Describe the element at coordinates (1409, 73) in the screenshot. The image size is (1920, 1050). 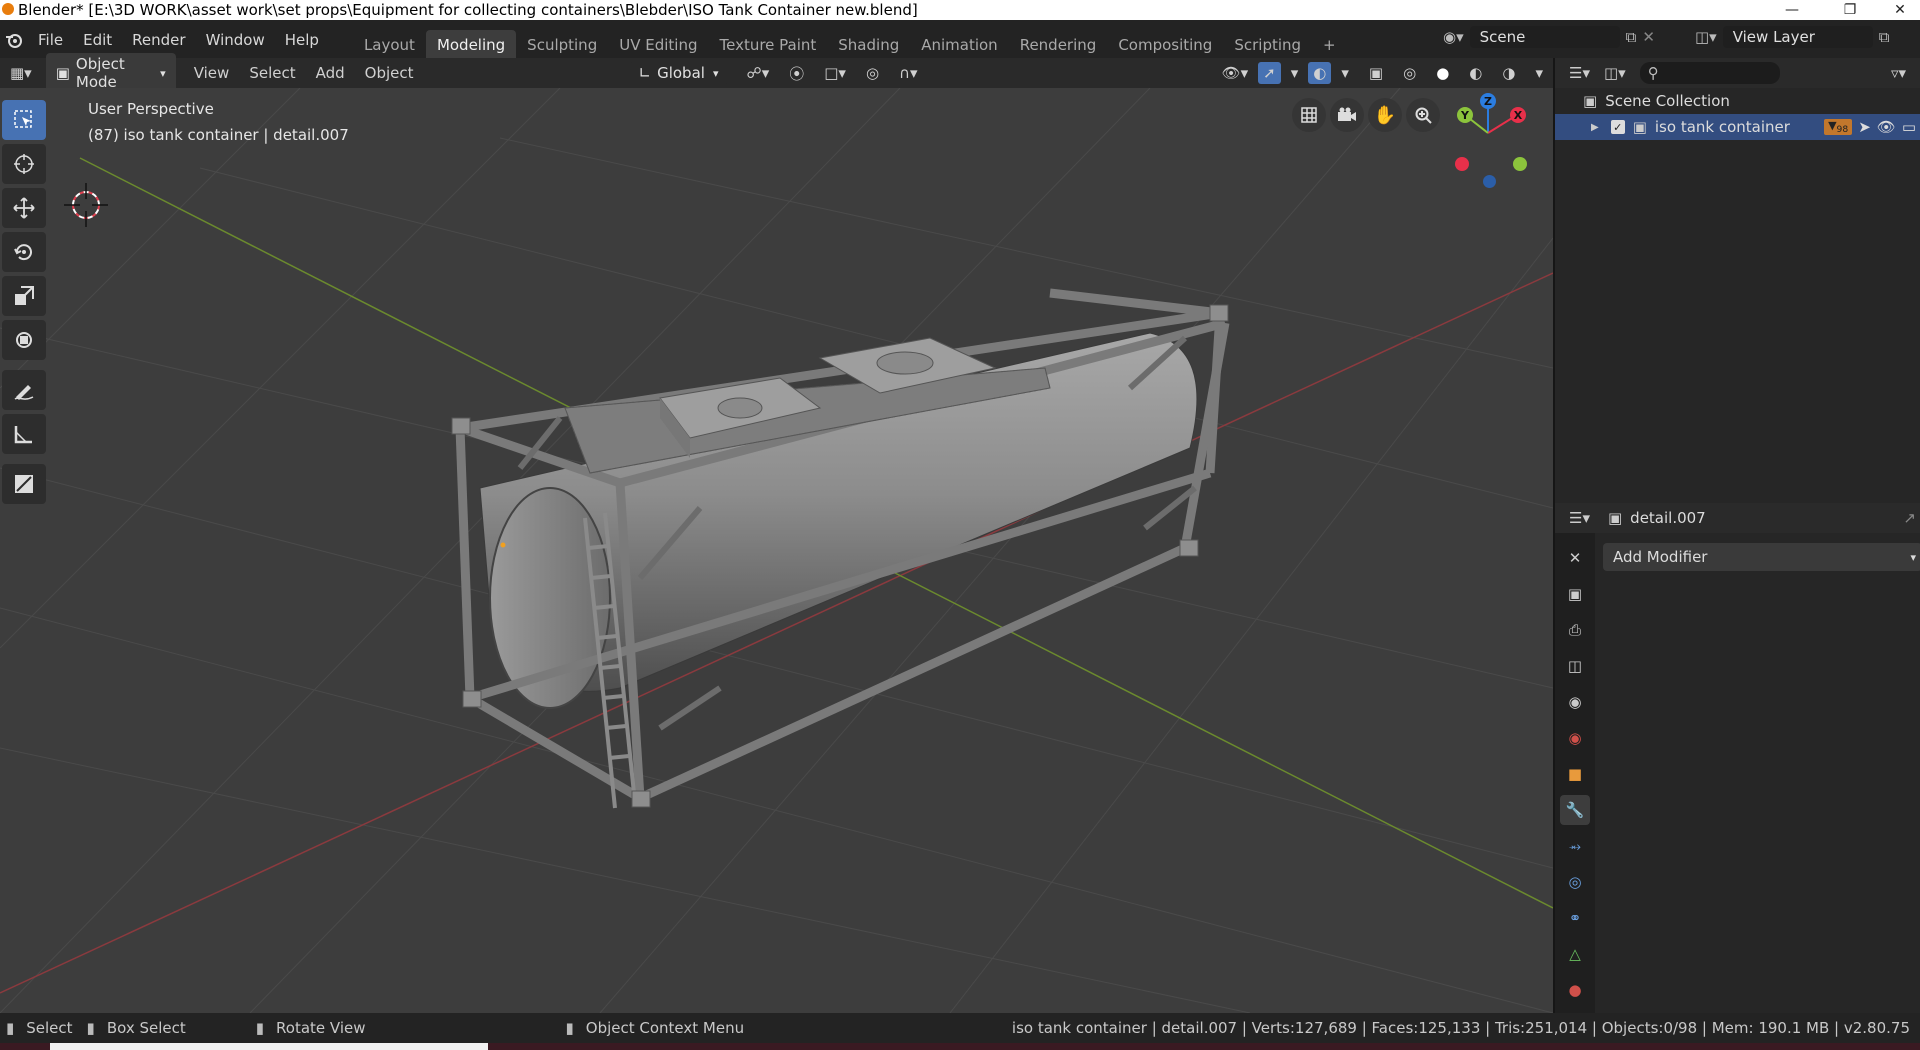
I see `wireframe-shading-icon: ◎` at that location.